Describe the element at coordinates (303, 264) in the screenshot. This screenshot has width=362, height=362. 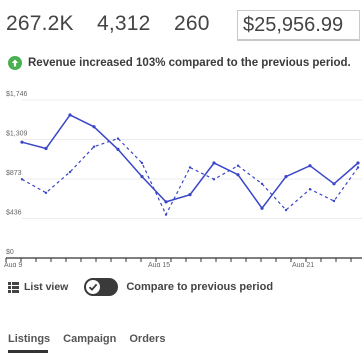
I see `x-tick-label: Aug 21` at that location.